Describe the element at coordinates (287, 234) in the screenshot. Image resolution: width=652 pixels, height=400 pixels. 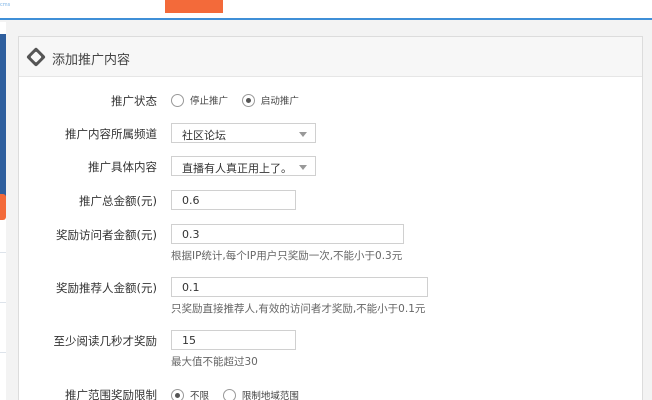
I see `visitor-reward-input: 0.3` at that location.